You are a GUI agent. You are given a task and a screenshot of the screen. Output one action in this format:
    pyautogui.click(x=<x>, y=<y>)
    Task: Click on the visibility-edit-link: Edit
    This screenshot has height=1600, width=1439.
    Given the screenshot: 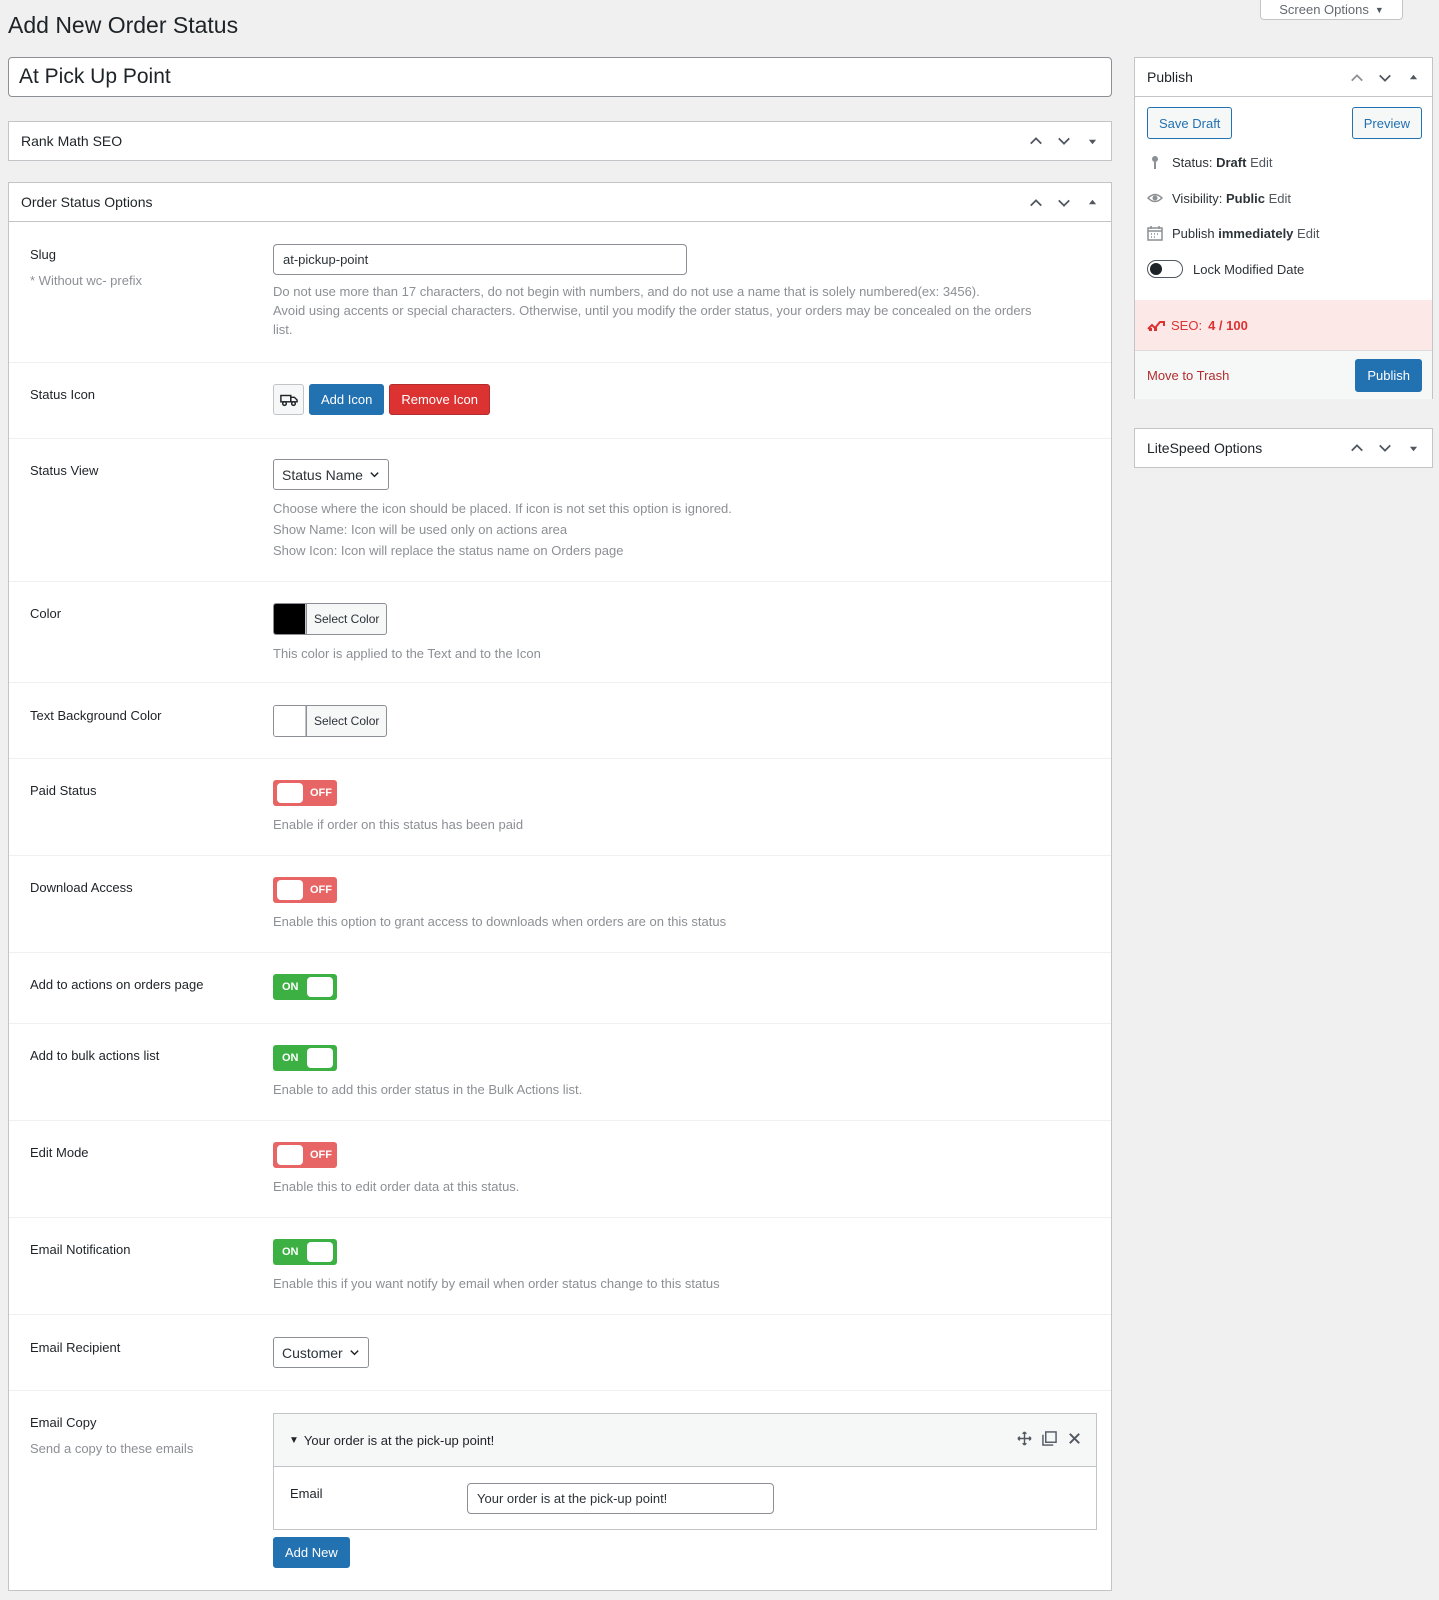 What is the action you would take?
    pyautogui.click(x=1280, y=198)
    